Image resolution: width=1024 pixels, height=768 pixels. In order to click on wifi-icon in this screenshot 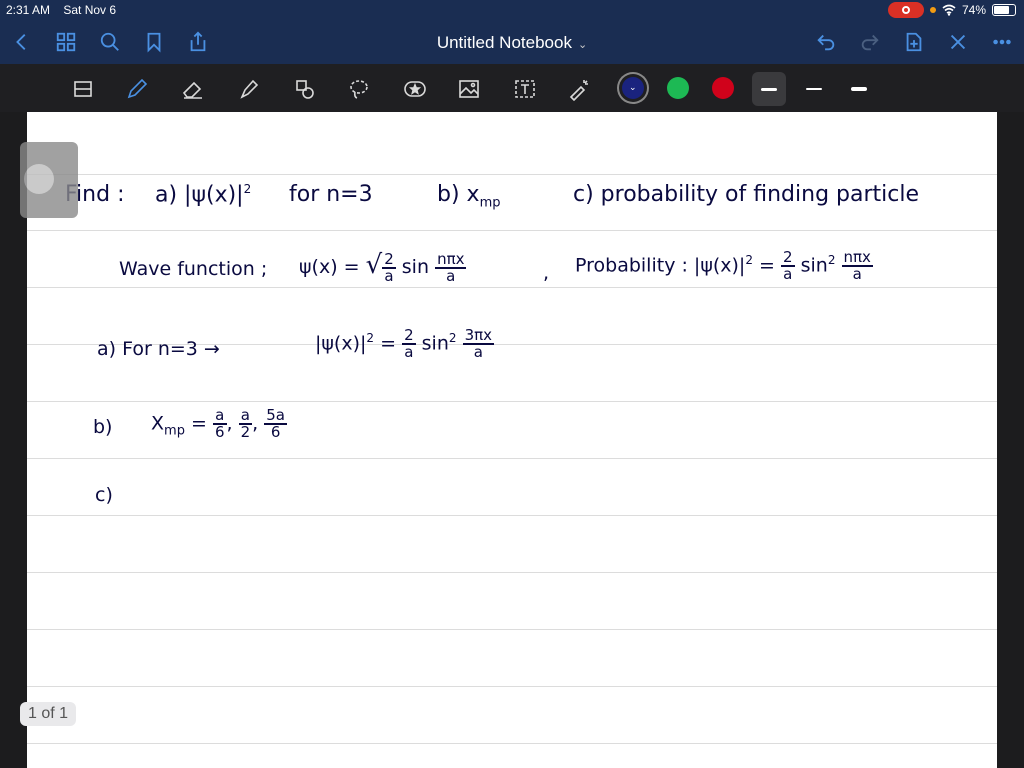, I will do `click(949, 10)`.